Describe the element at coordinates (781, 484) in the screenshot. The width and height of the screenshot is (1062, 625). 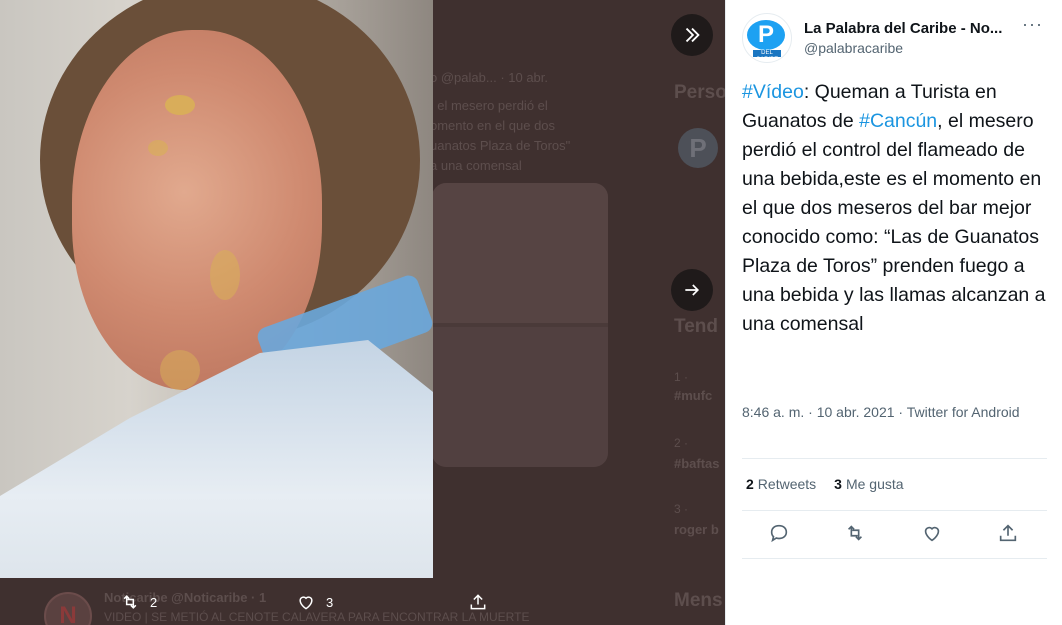
I see `retweets-stat: 2 Retweets` at that location.